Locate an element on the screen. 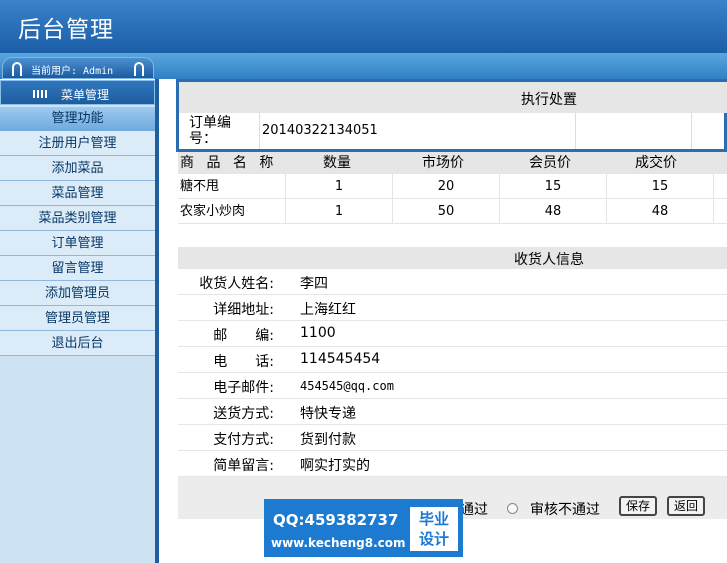 The height and width of the screenshot is (563, 727). sidebar-item-dish-management: 菜品管理 is located at coordinates (77, 193).